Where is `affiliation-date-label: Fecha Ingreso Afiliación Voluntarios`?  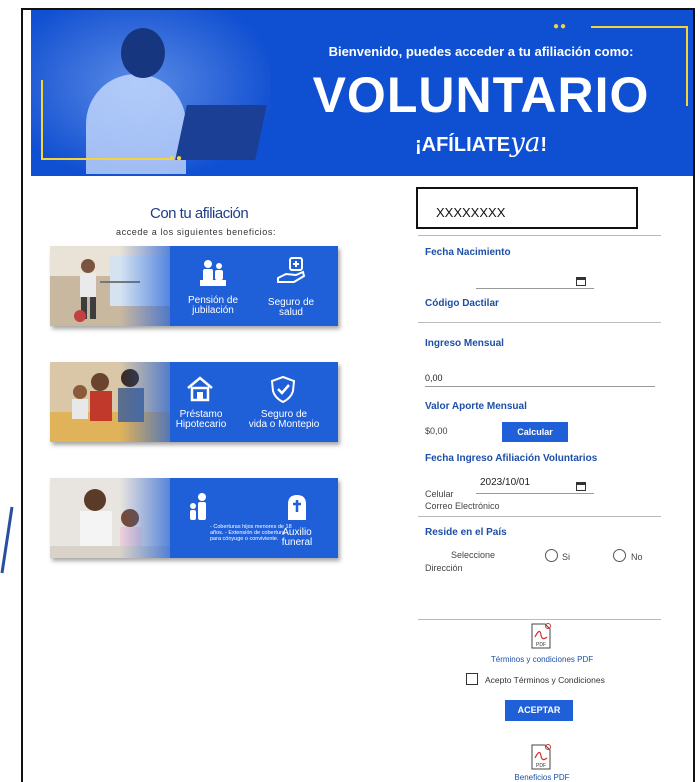
affiliation-date-label: Fecha Ingreso Afiliación Voluntarios is located at coordinates (511, 458).